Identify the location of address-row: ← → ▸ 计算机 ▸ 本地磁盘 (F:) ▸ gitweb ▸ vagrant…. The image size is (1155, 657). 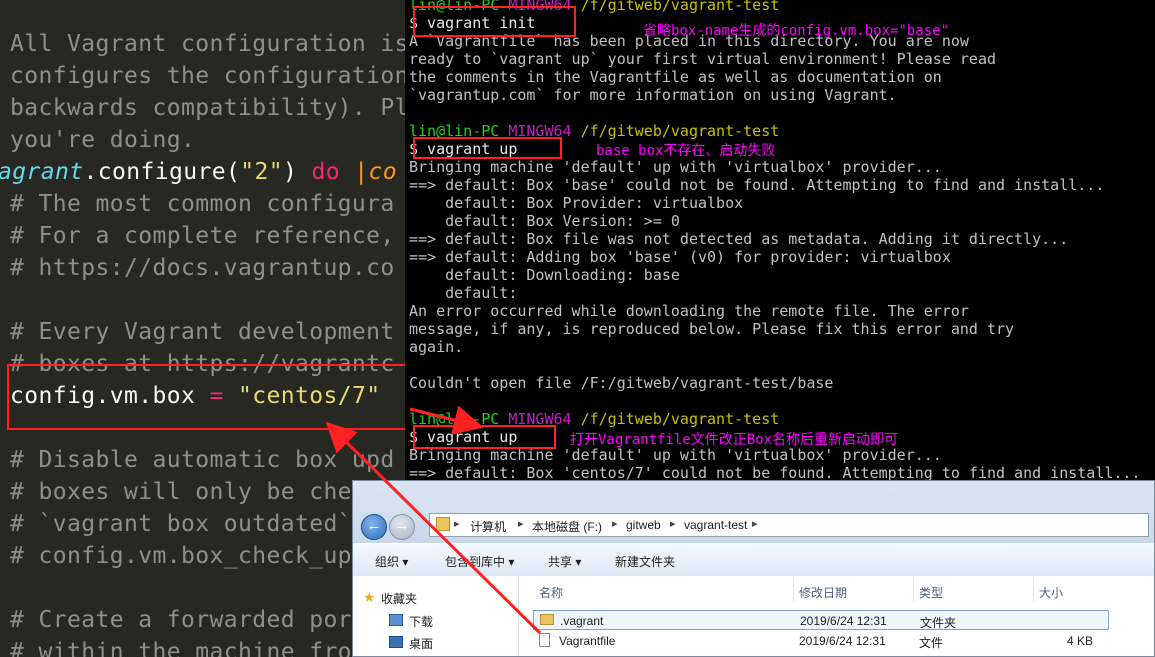
(753, 512).